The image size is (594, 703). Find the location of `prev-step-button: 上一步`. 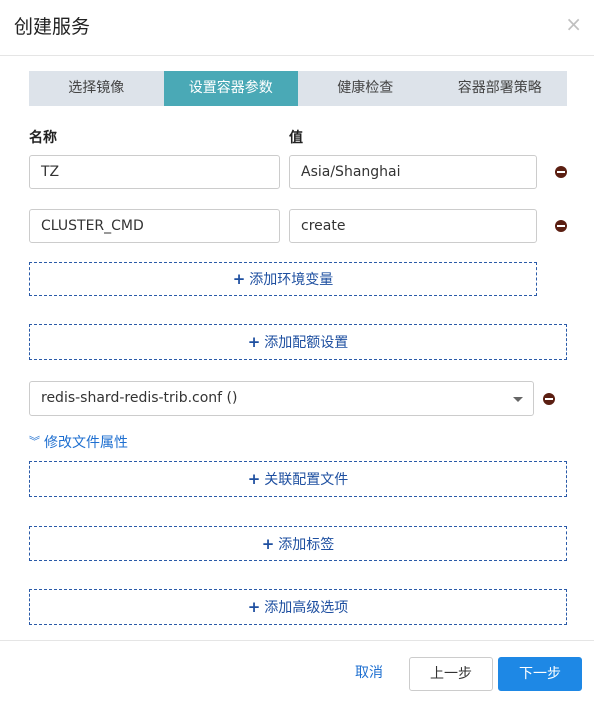

prev-step-button: 上一步 is located at coordinates (451, 674).